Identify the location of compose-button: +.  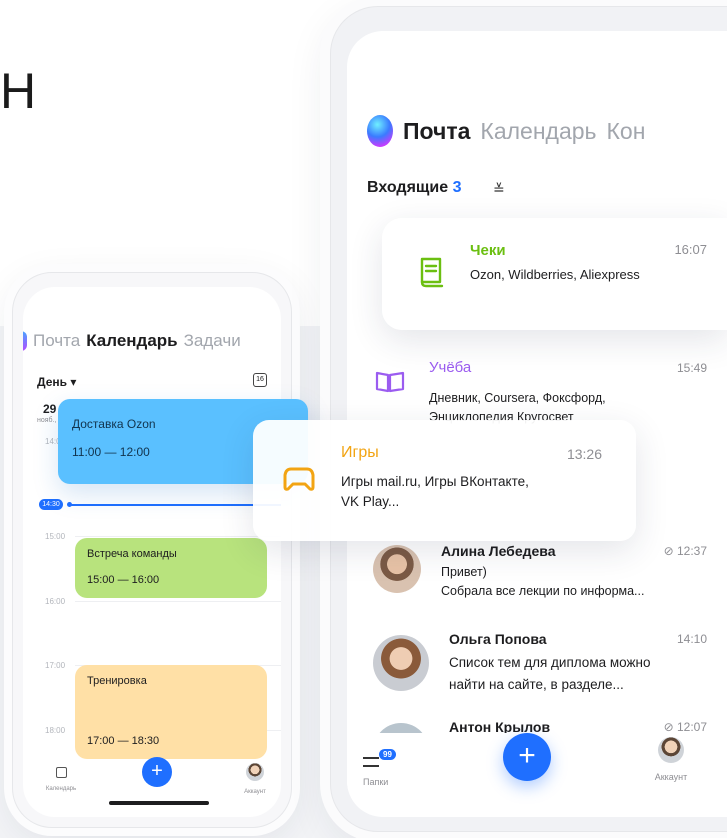
(527, 757).